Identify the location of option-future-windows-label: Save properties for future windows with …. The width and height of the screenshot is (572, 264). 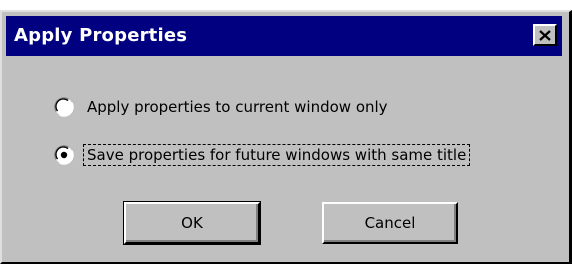
(276, 155).